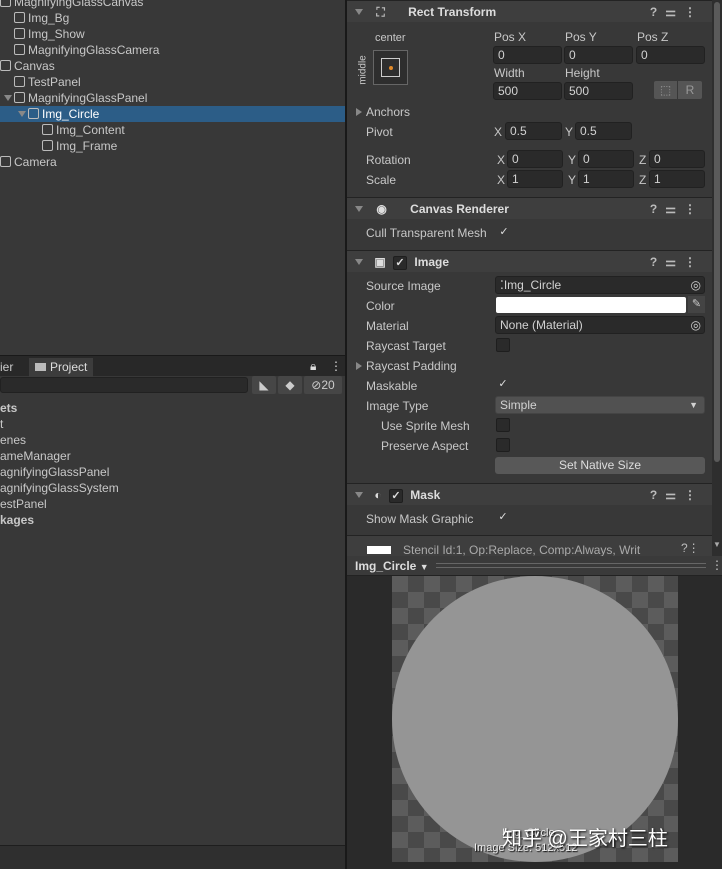 The image size is (722, 869). Describe the element at coordinates (717, 232) in the screenshot. I see `scroll-thumb` at that location.